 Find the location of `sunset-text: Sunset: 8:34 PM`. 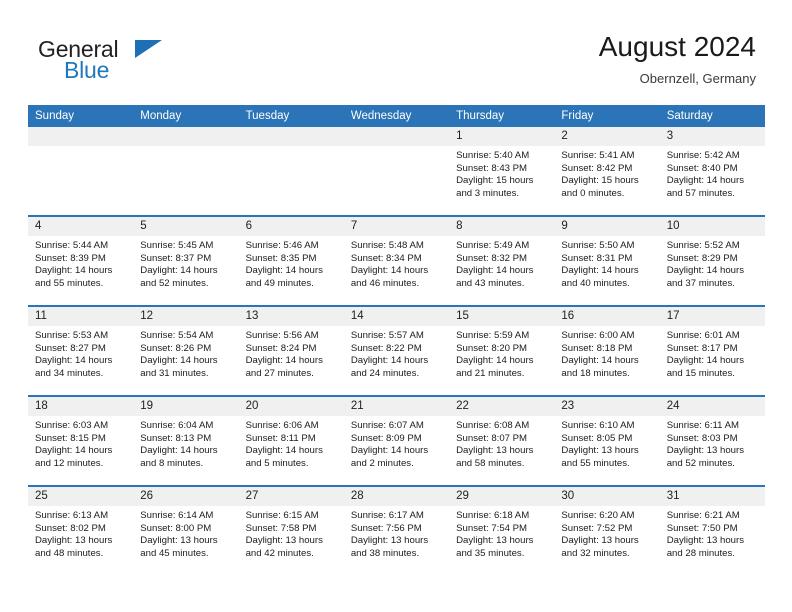

sunset-text: Sunset: 8:34 PM is located at coordinates (386, 258).